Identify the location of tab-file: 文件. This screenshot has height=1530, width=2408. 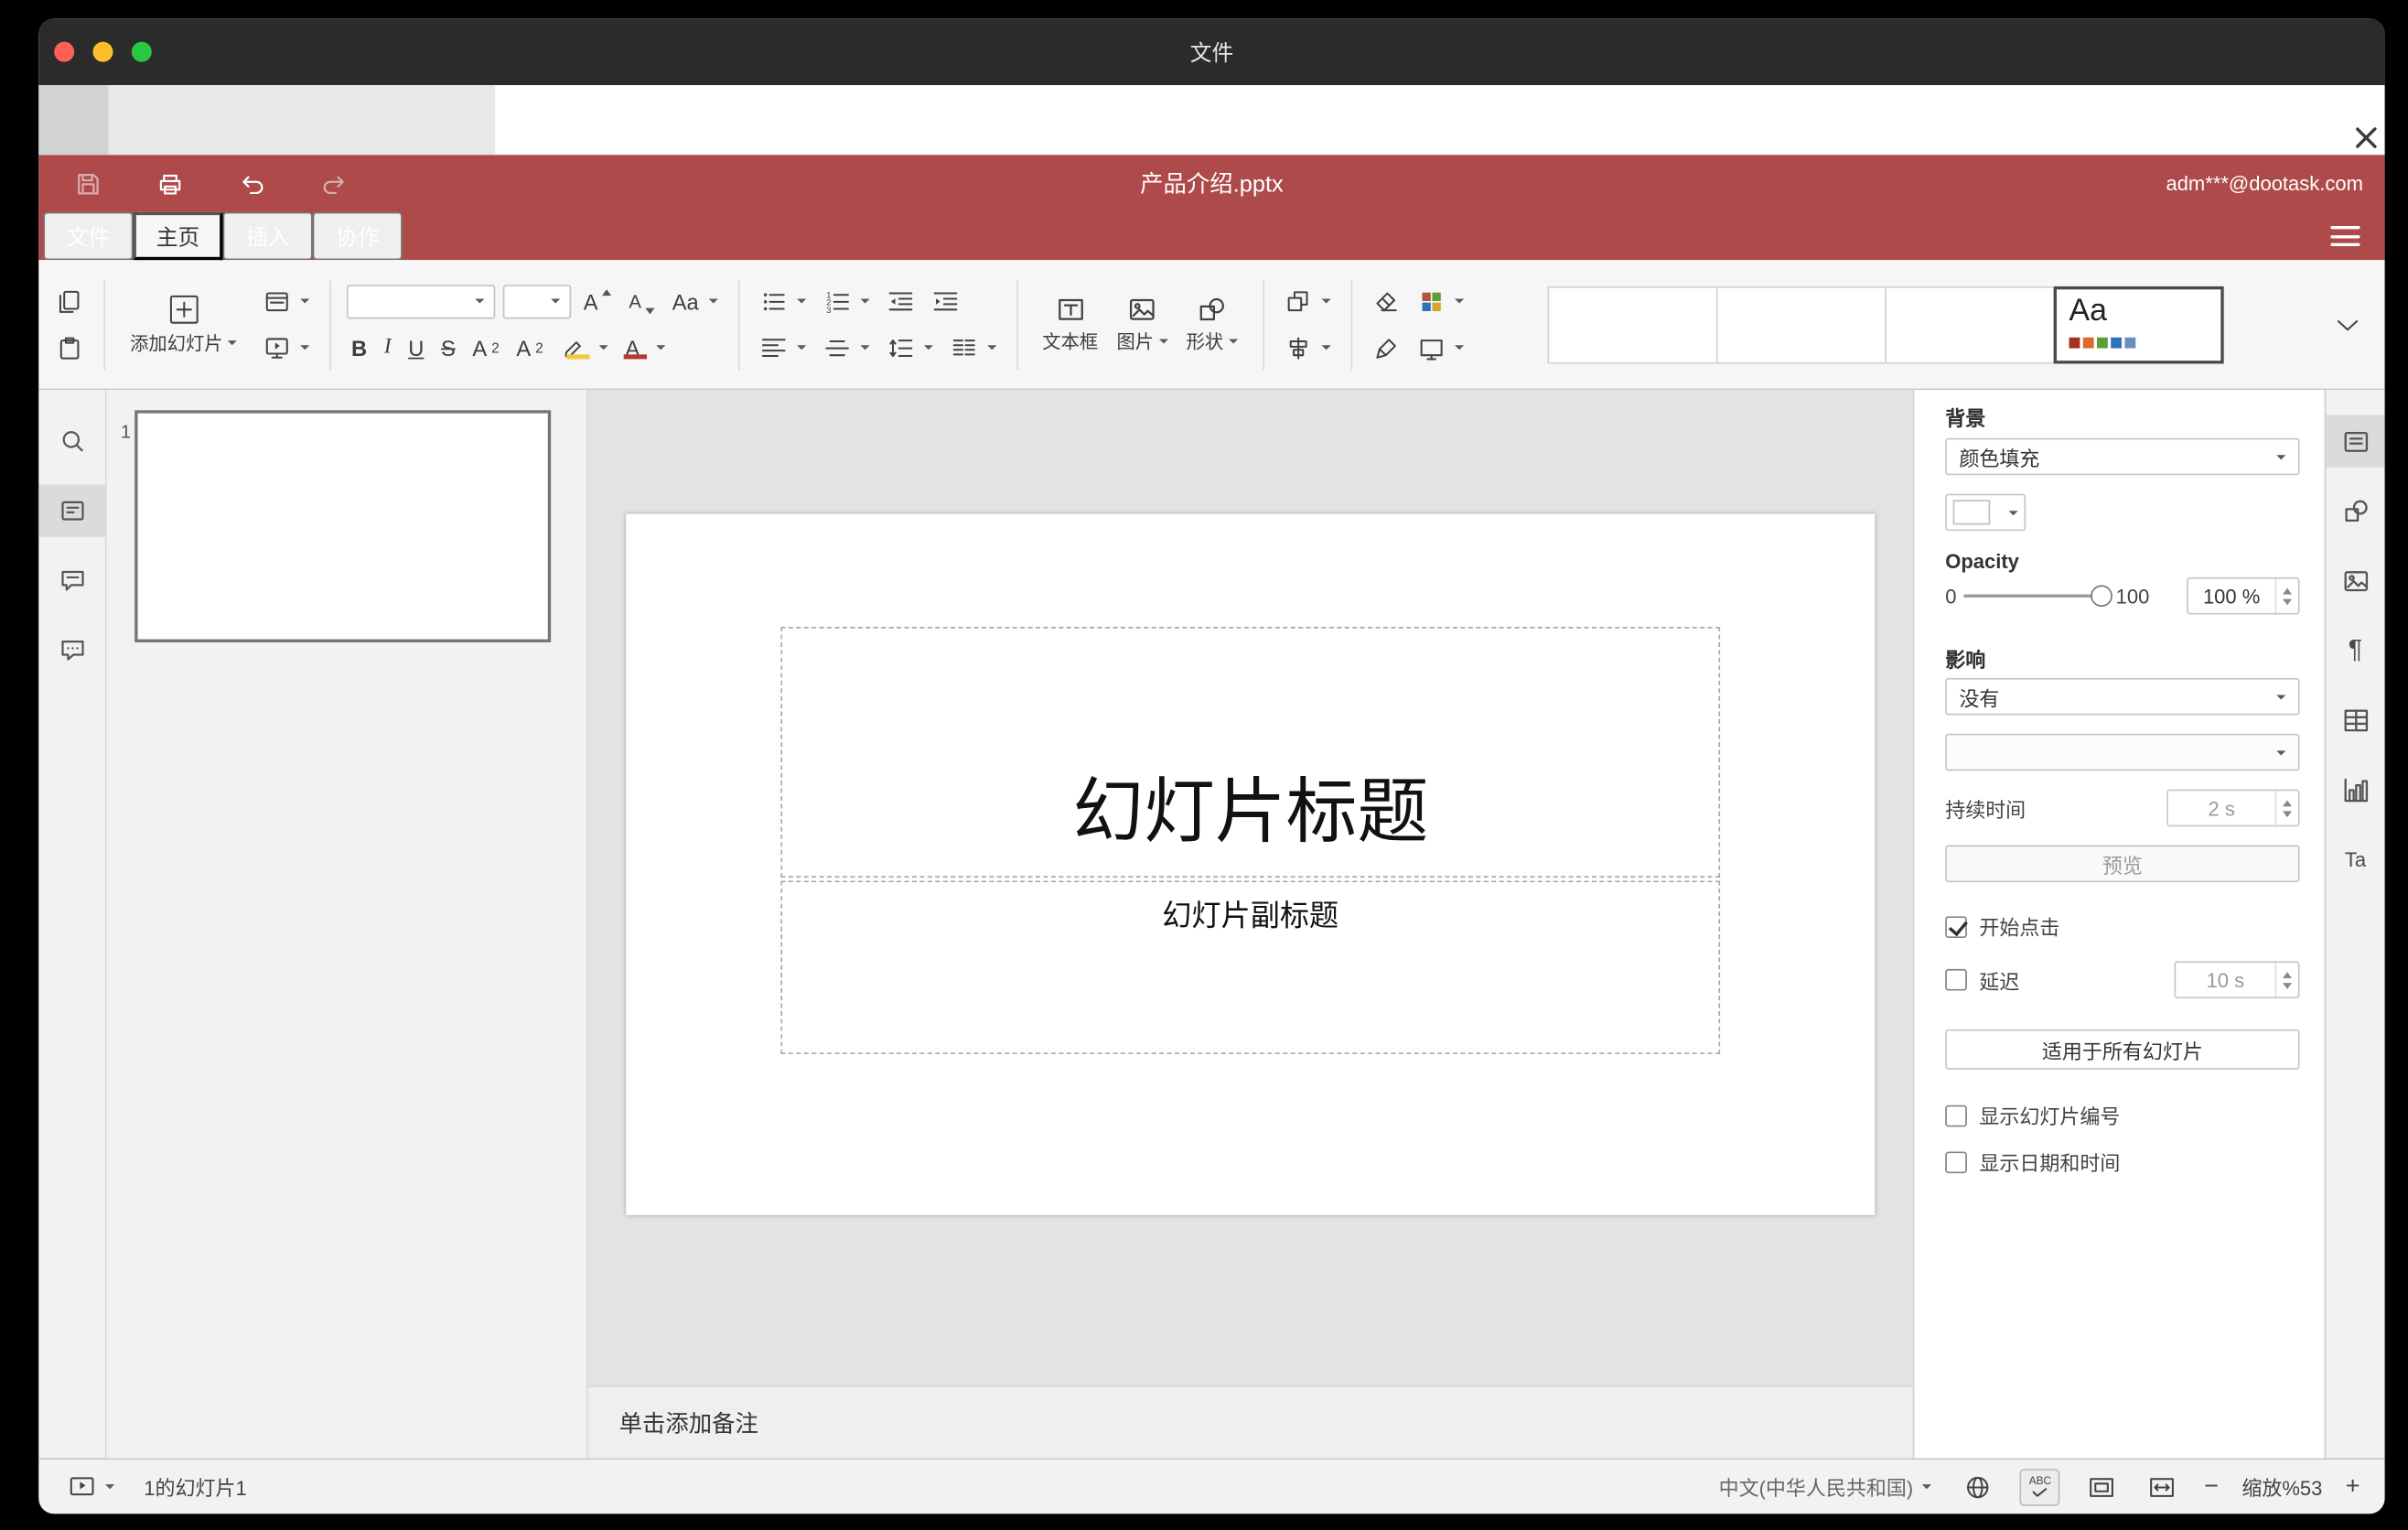
(88, 236).